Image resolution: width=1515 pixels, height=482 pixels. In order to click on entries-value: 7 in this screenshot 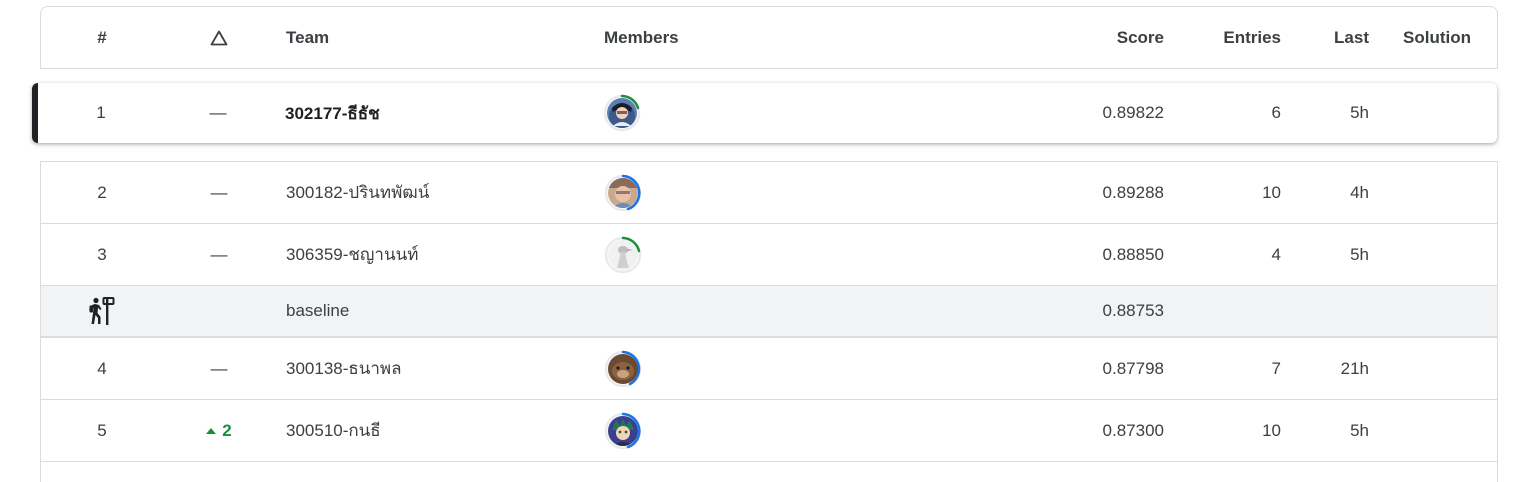, I will do `click(1276, 368)`.